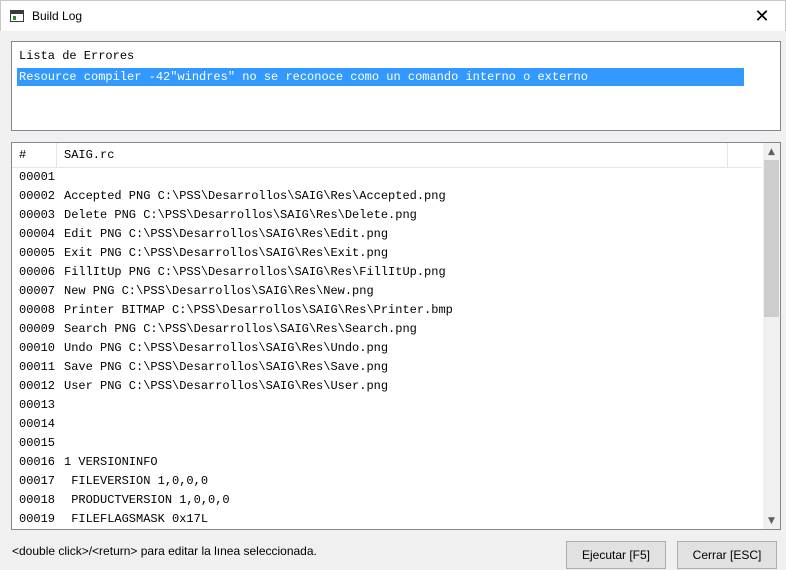  What do you see at coordinates (37, 310) in the screenshot?
I see `line-number: 00008` at bounding box center [37, 310].